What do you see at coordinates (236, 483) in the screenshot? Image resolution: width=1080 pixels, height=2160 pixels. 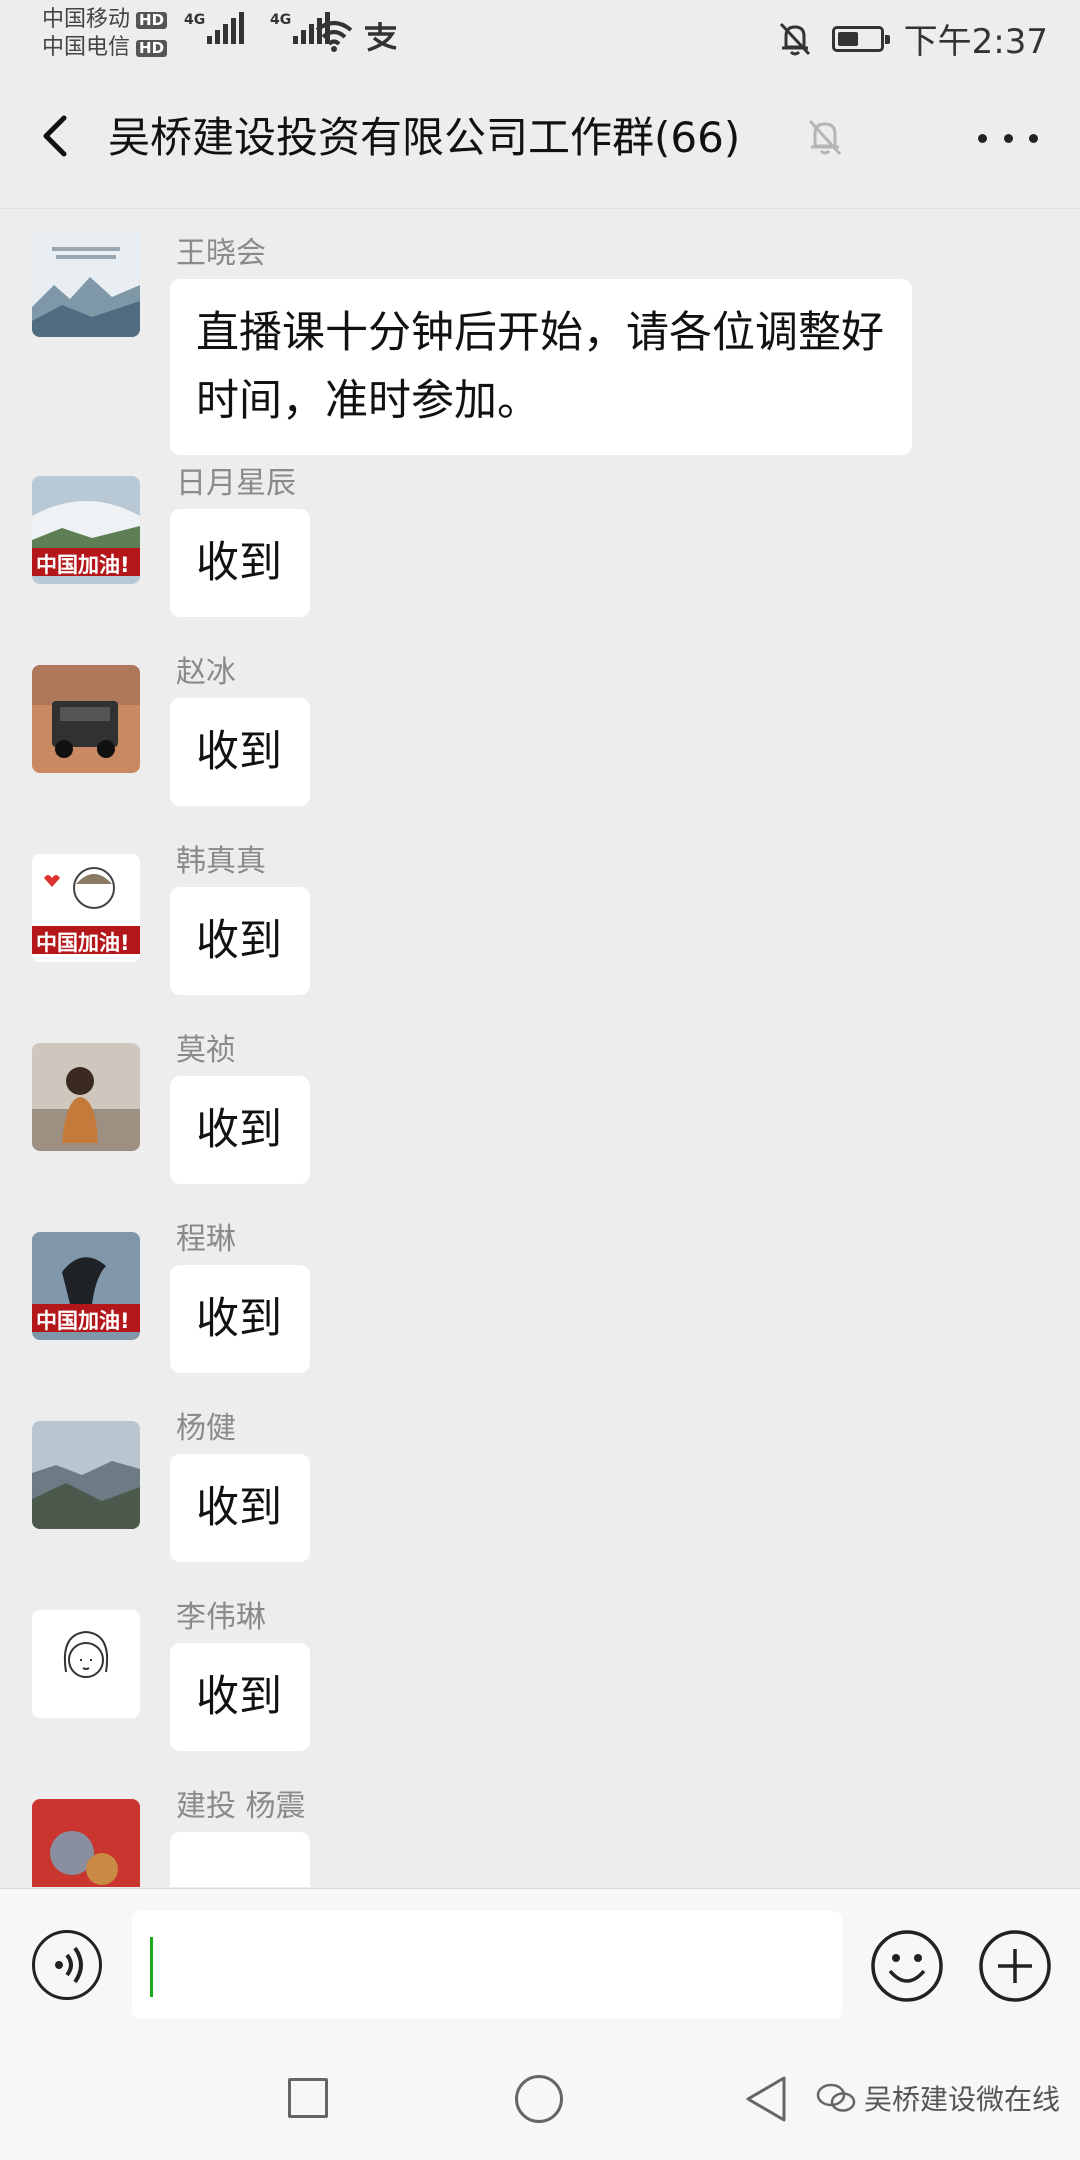 I see `sender-name: 日月星辰` at bounding box center [236, 483].